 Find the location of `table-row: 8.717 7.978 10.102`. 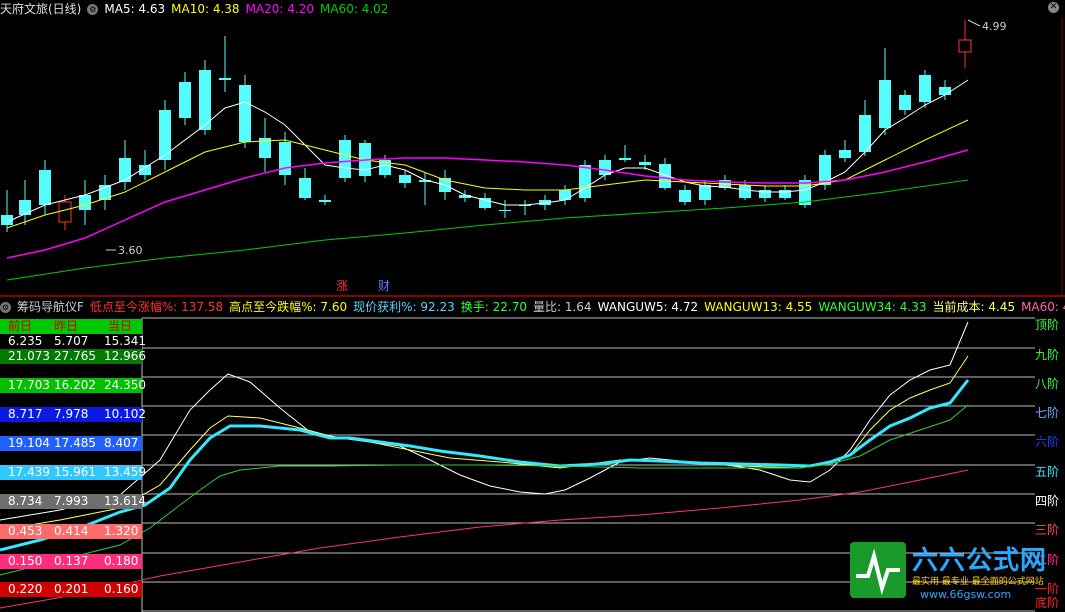

table-row: 8.717 7.978 10.102 is located at coordinates (73, 414).